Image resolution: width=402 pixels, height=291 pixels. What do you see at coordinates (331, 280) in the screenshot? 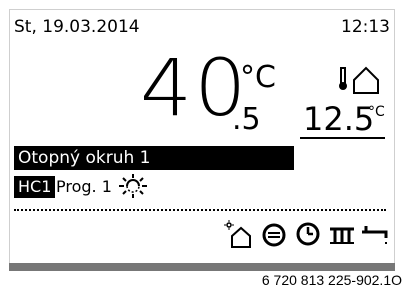
I see `figure-caption: 6 720 813 225-902.1O` at bounding box center [331, 280].